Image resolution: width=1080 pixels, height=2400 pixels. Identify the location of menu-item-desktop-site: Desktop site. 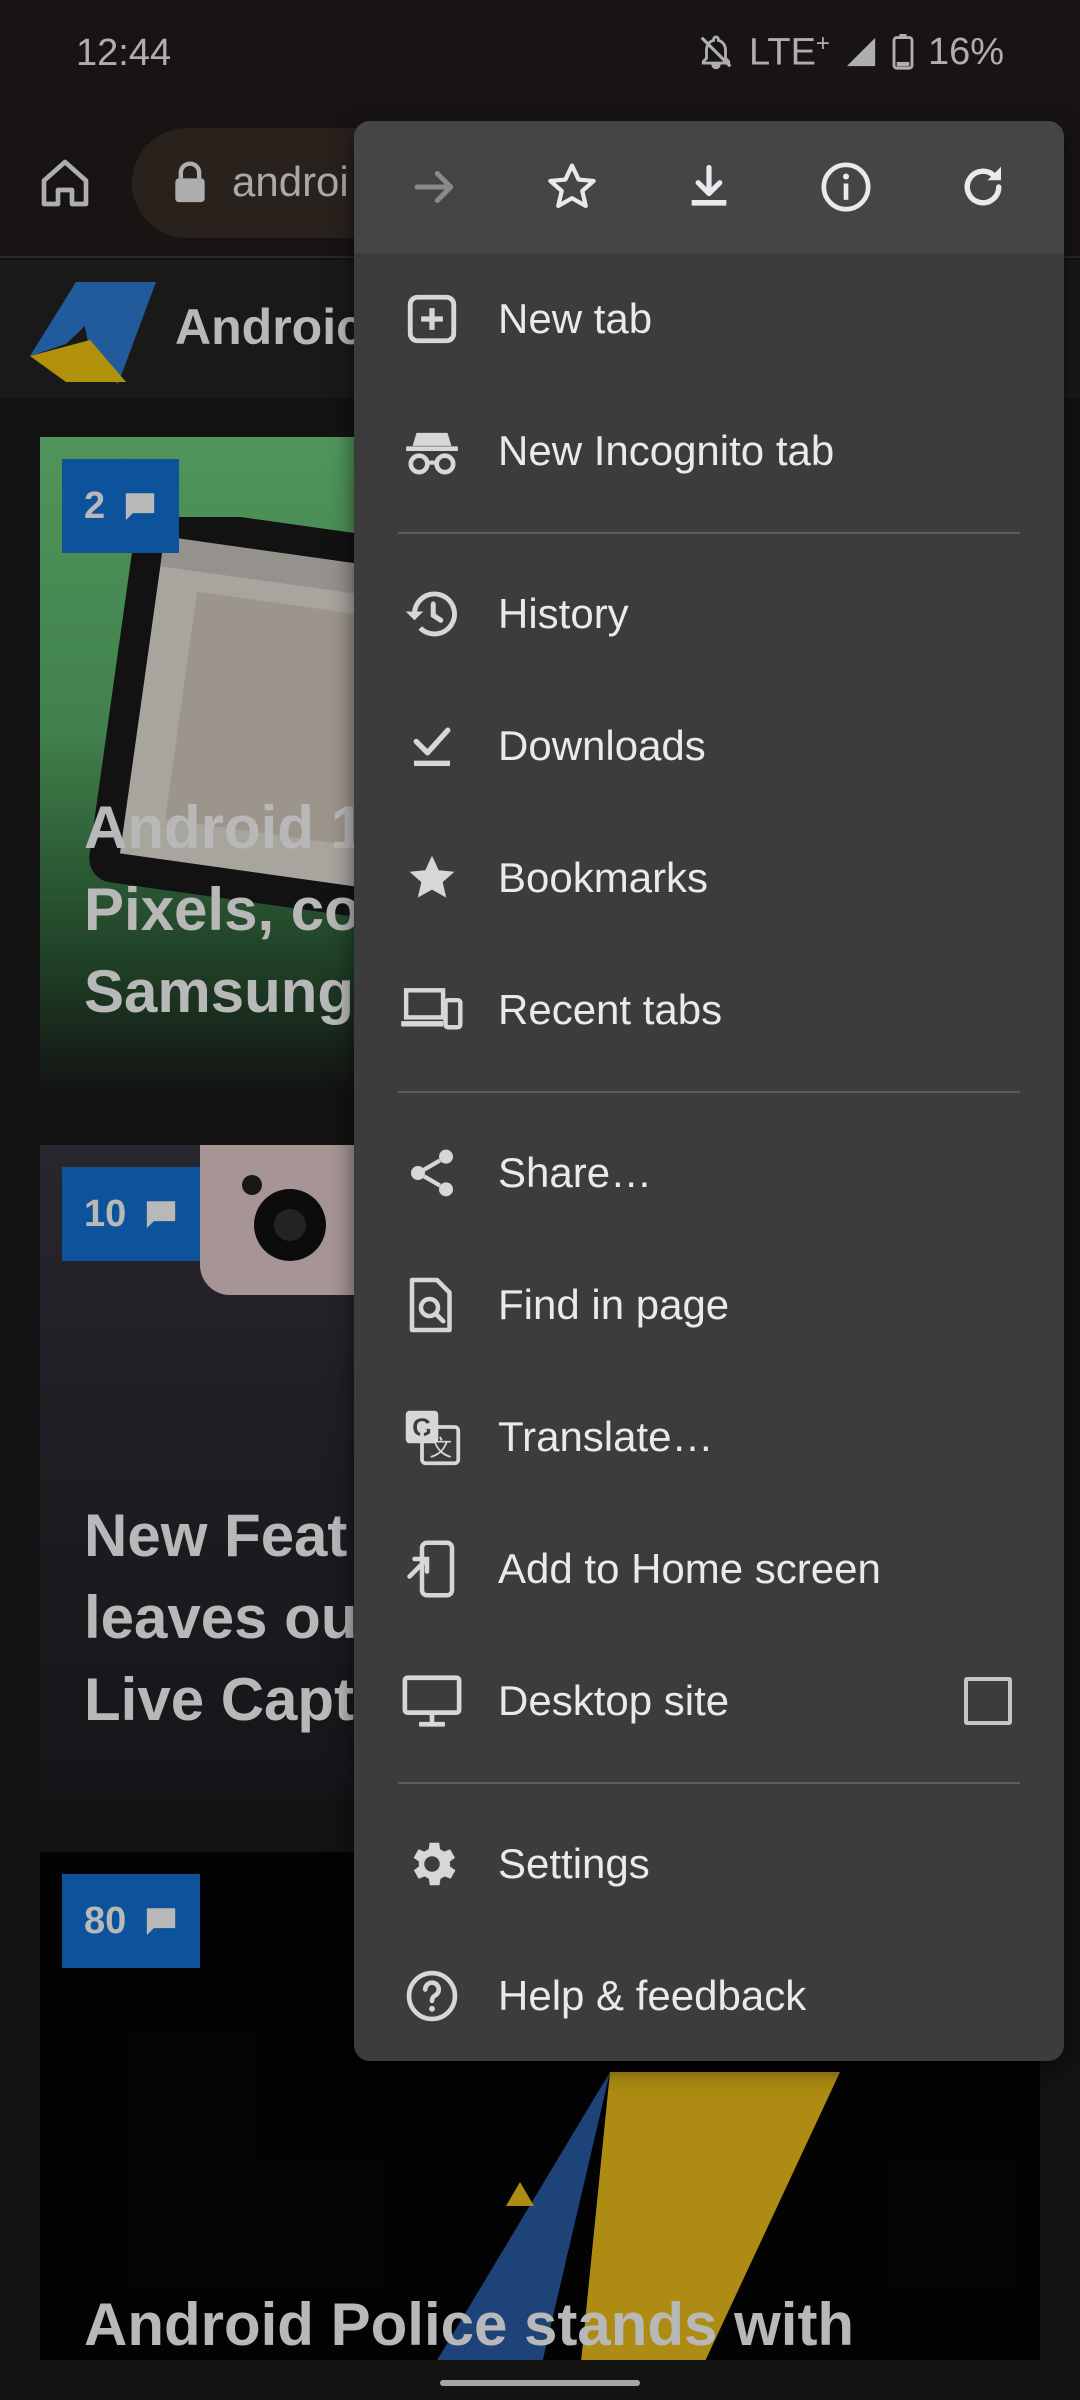
(709, 1701).